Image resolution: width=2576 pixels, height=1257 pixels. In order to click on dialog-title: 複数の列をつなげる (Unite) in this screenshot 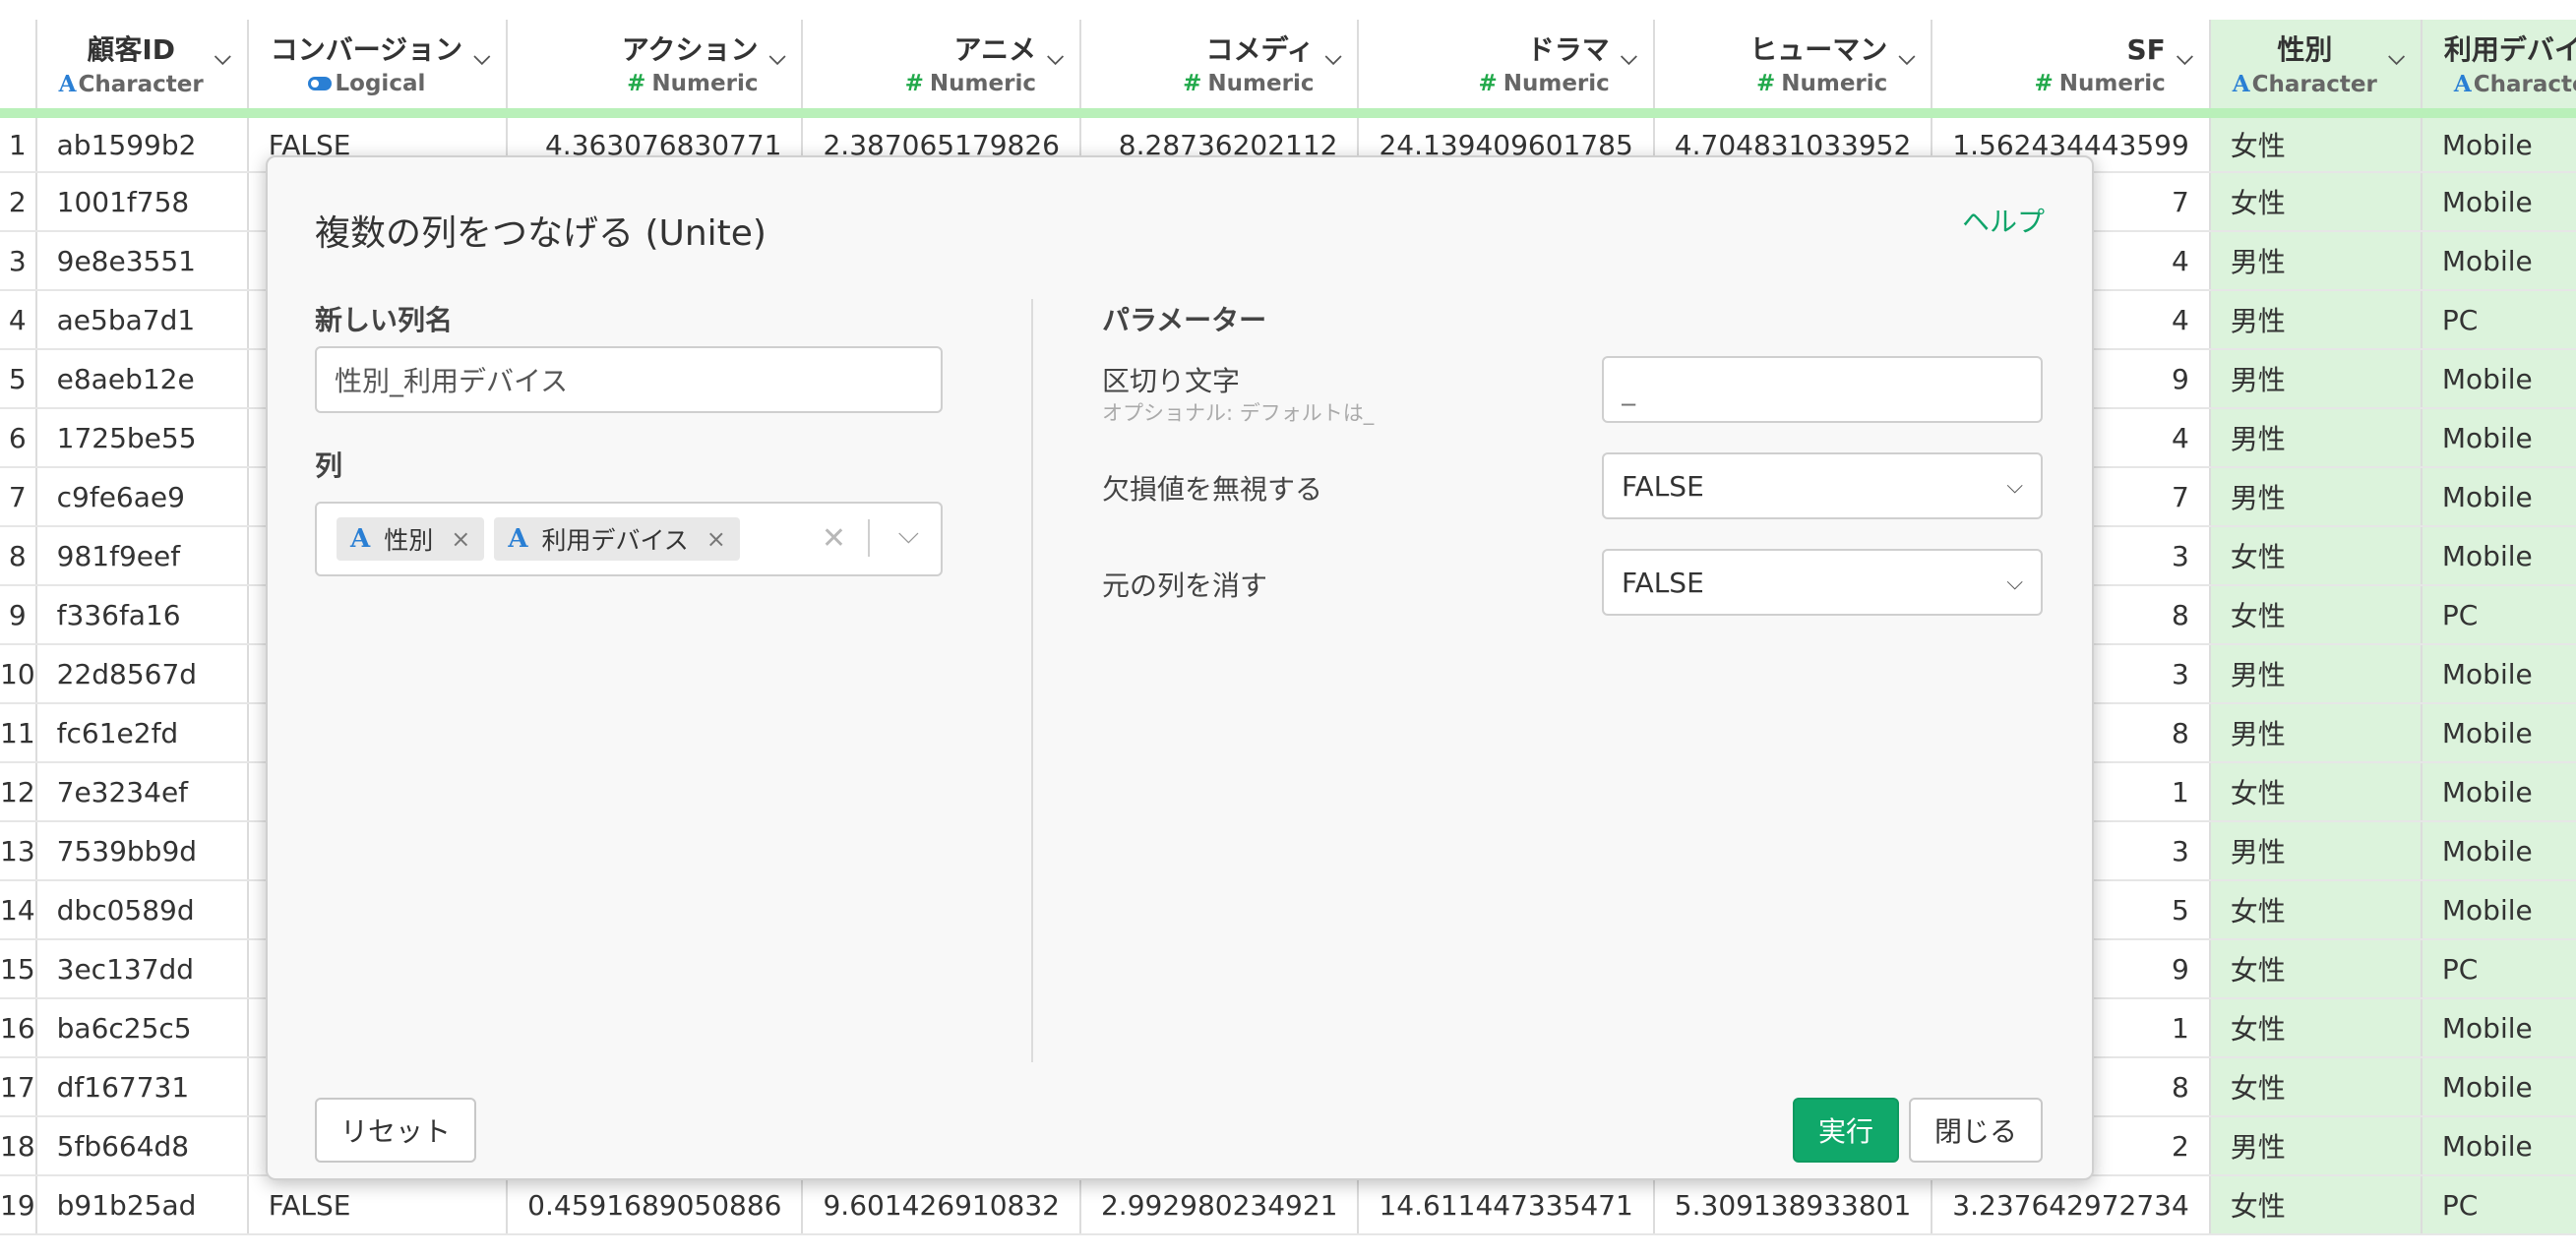, I will do `click(541, 233)`.